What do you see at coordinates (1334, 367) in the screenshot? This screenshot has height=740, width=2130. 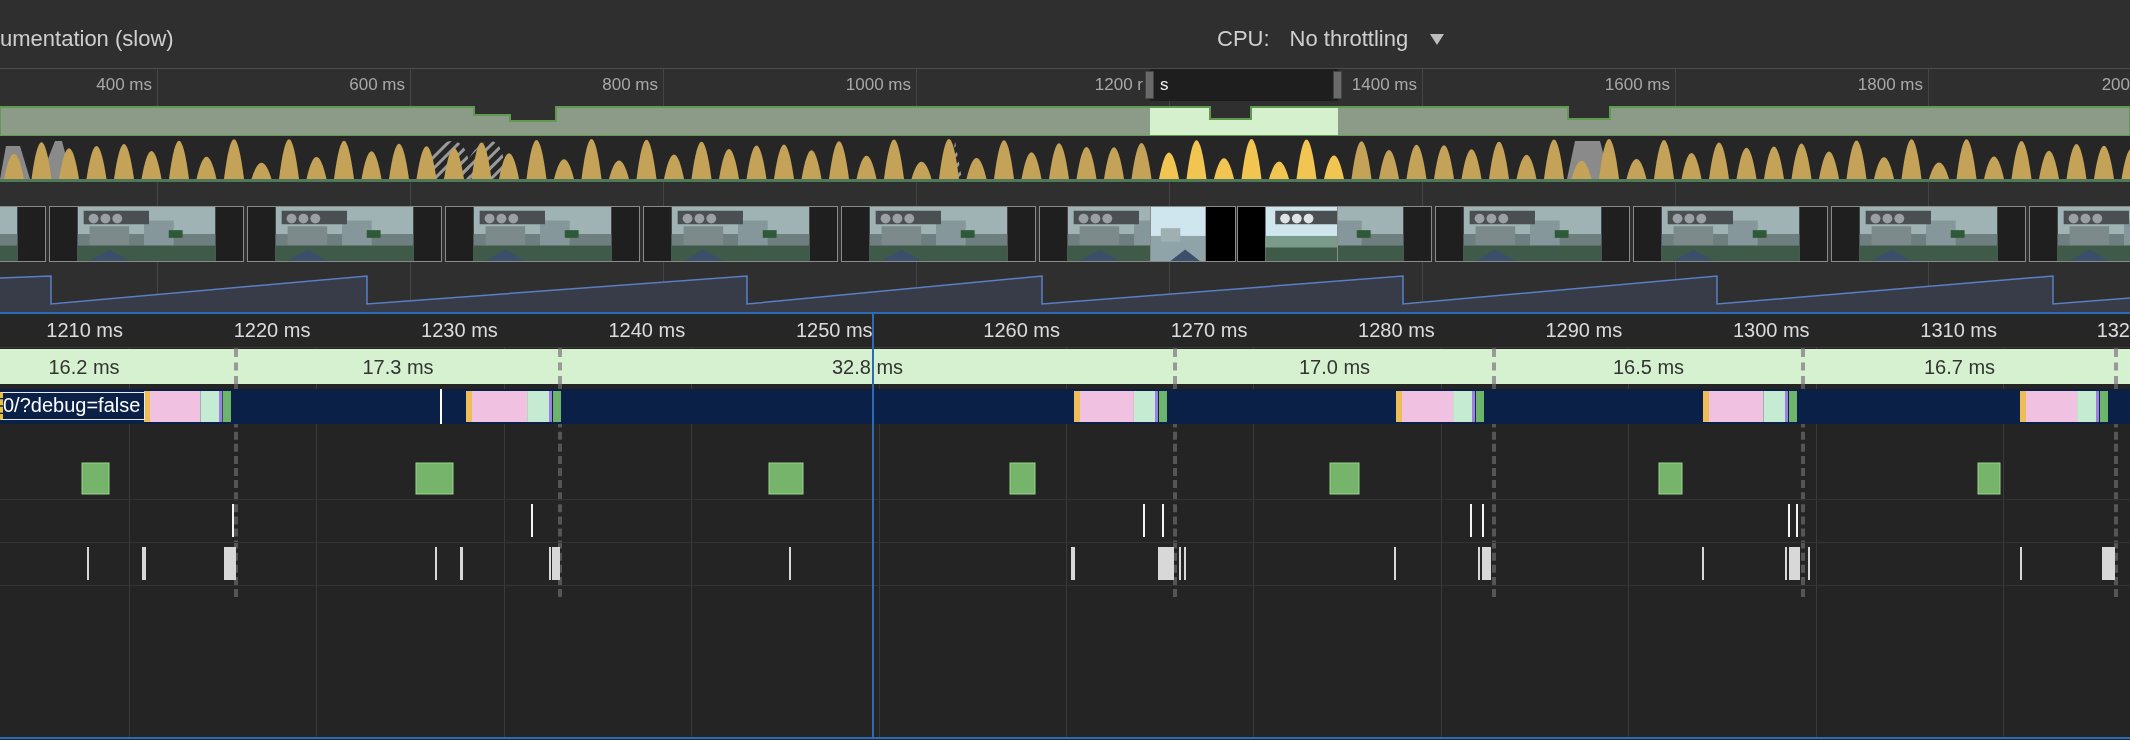 I see `frame-duration: 17.0 ms` at bounding box center [1334, 367].